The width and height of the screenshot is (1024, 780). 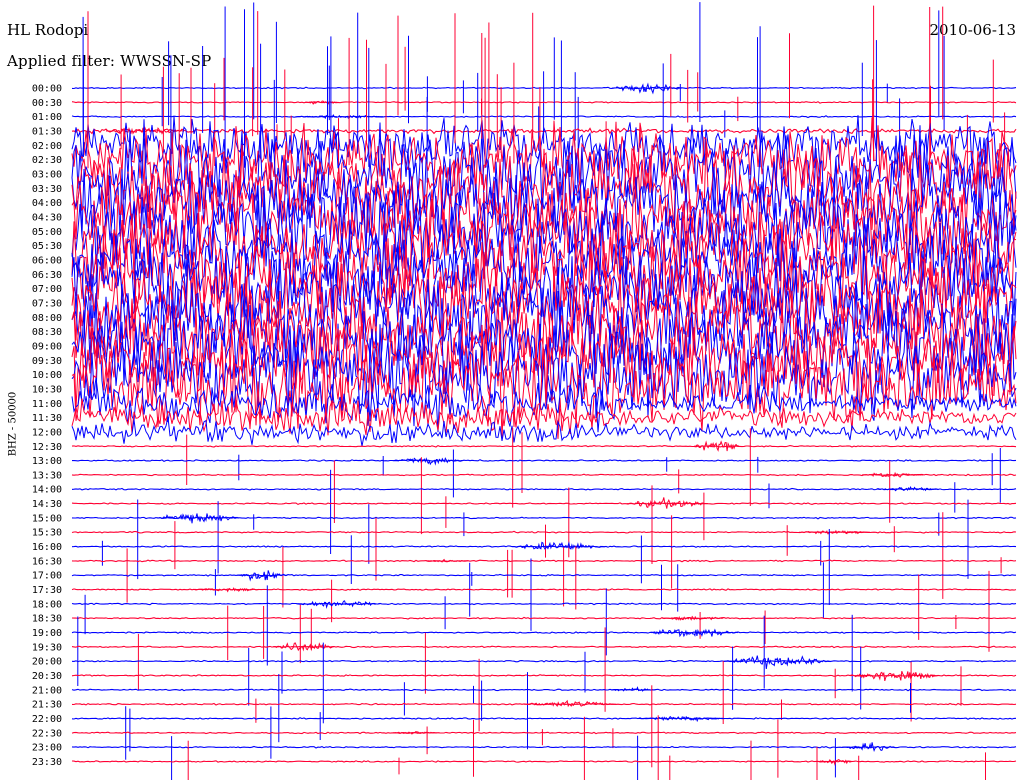 What do you see at coordinates (47, 676) in the screenshot?
I see `row-time-label: 20:30` at bounding box center [47, 676].